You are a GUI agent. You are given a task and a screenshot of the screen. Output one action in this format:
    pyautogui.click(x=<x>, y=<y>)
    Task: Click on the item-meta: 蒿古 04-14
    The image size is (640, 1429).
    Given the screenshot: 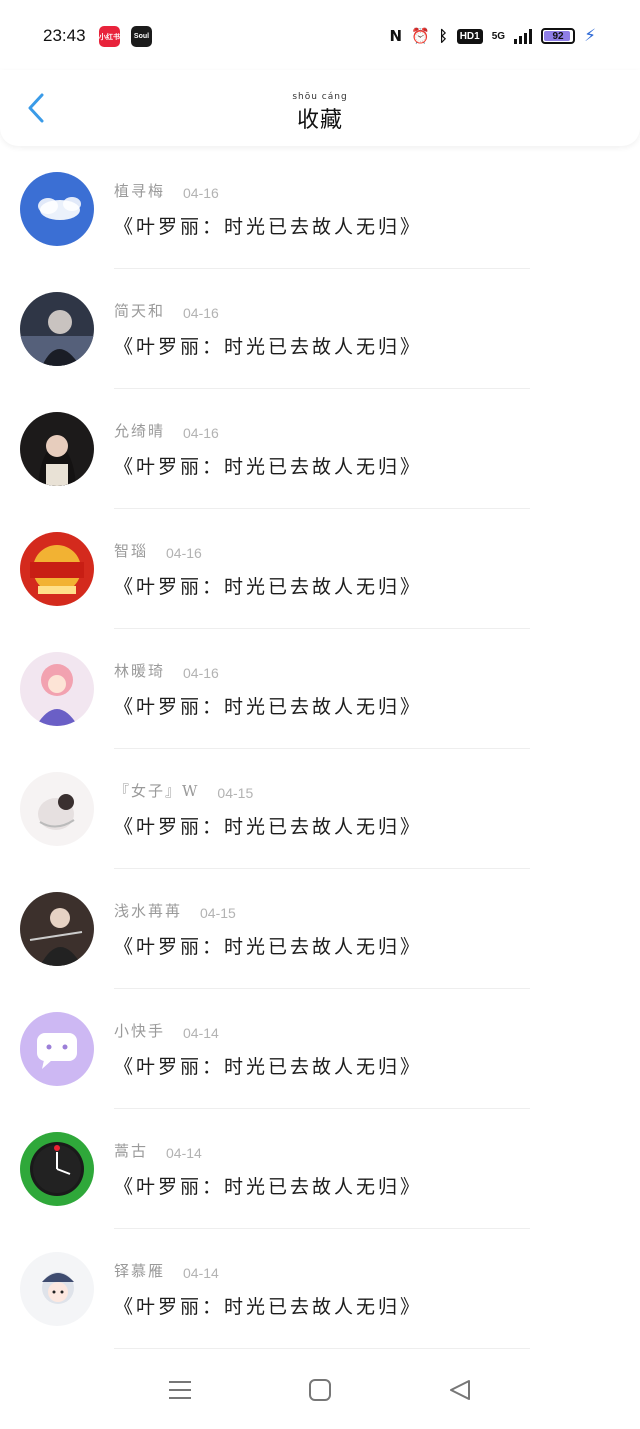 What is the action you would take?
    pyautogui.click(x=158, y=1150)
    